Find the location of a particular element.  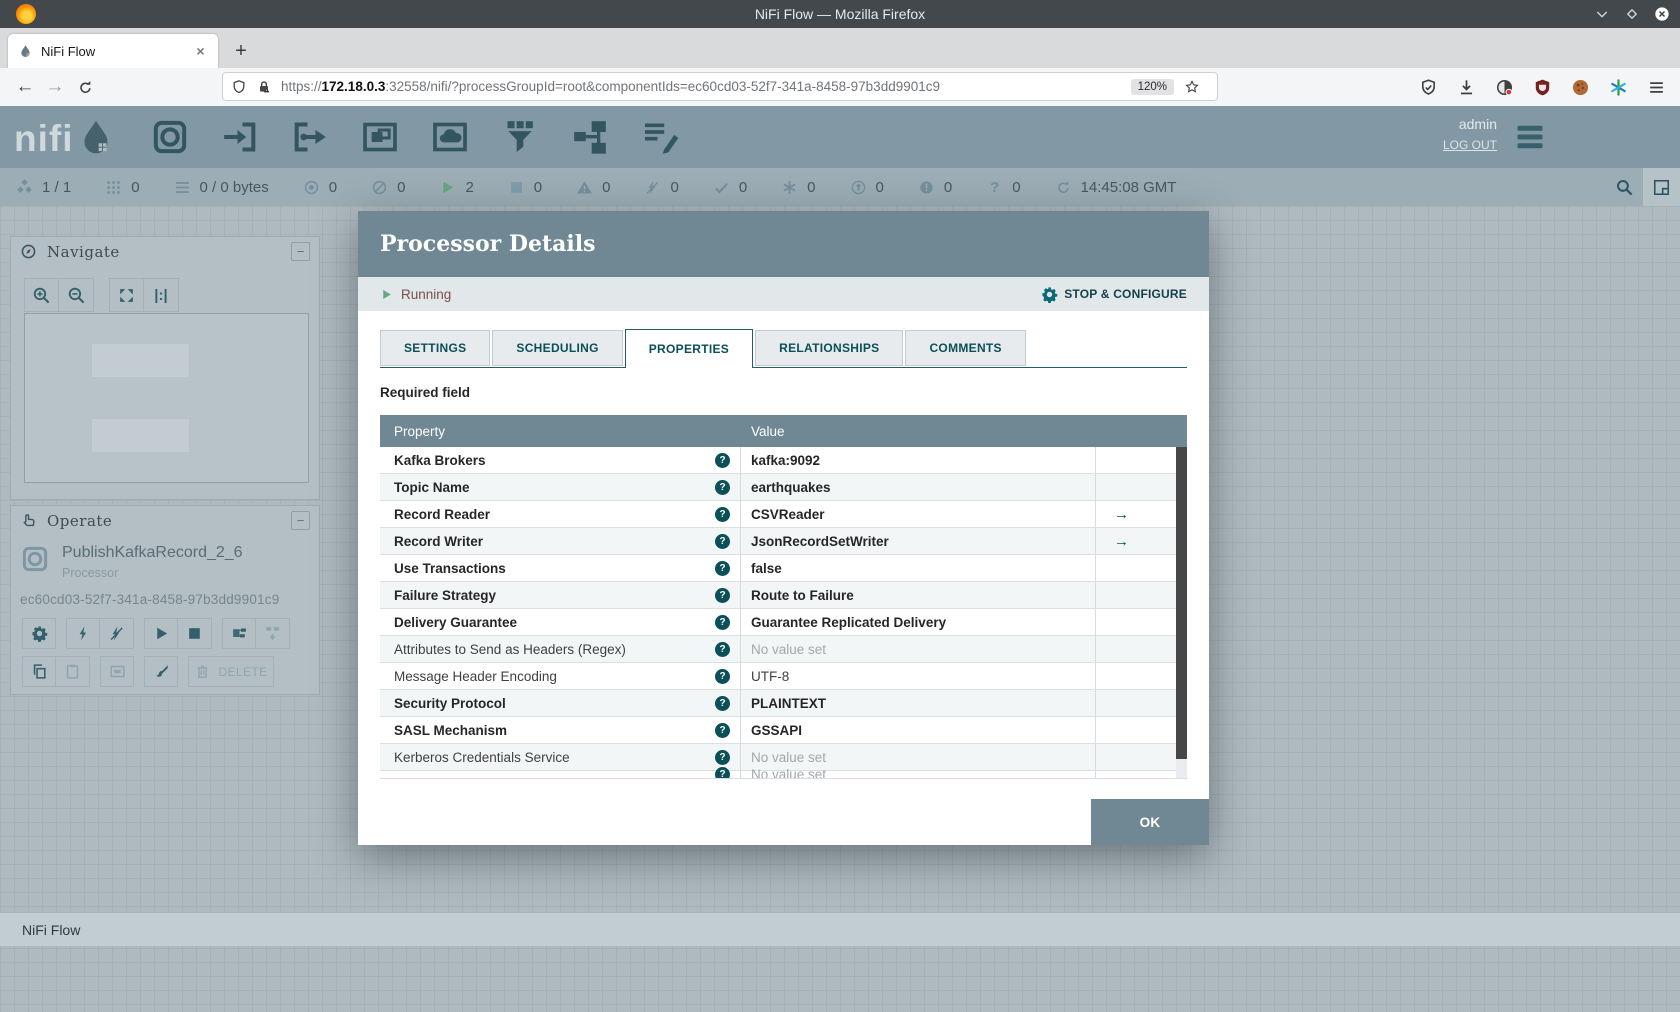

forward-button: → is located at coordinates (55, 87).